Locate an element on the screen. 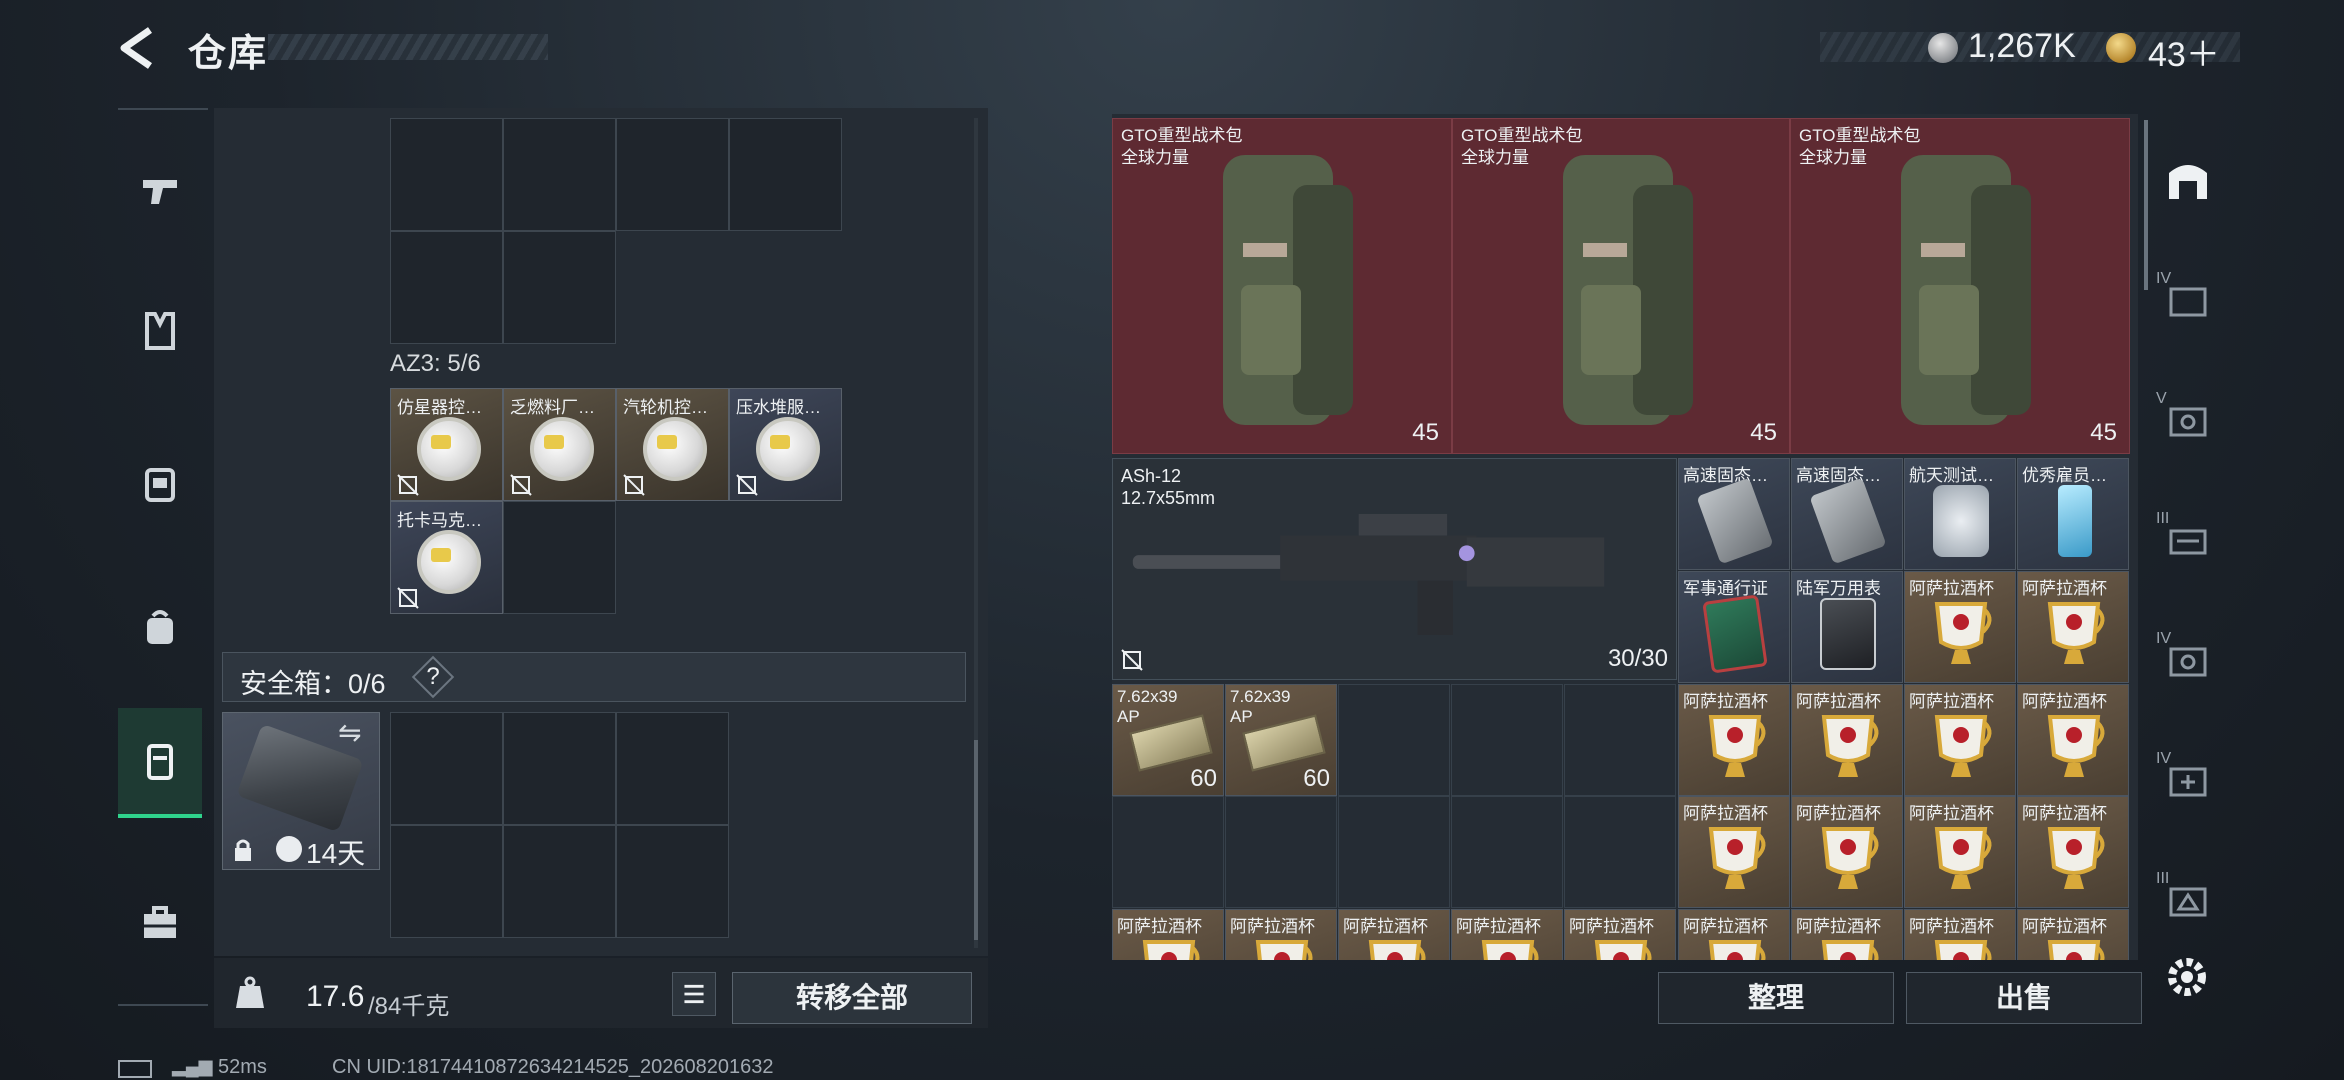 This screenshot has height=1080, width=2344. tab-warehouse-iii: III is located at coordinates (2188, 540).